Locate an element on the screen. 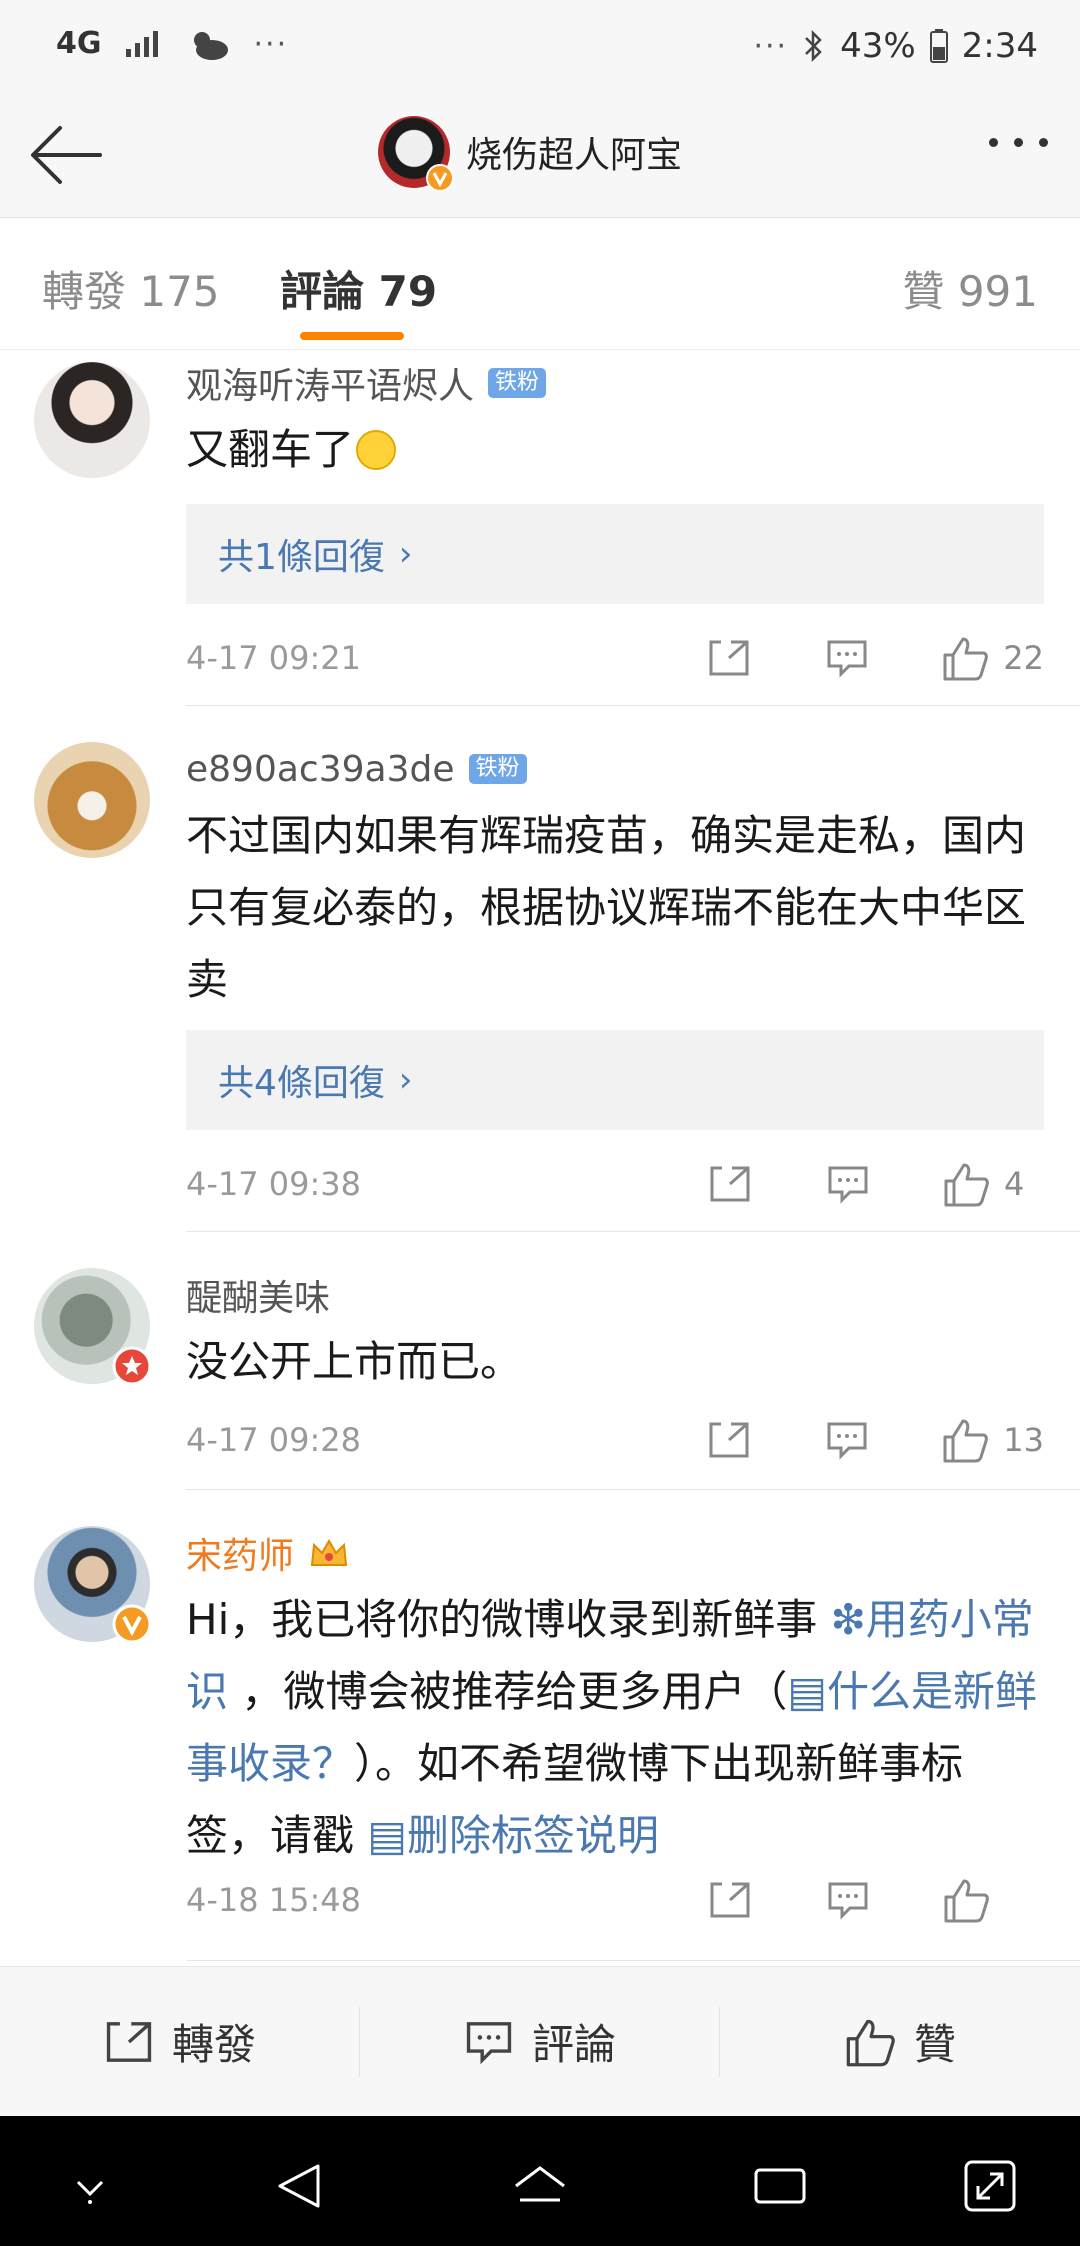 The image size is (1080, 2246). repost-label: 轉發 is located at coordinates (213, 2044).